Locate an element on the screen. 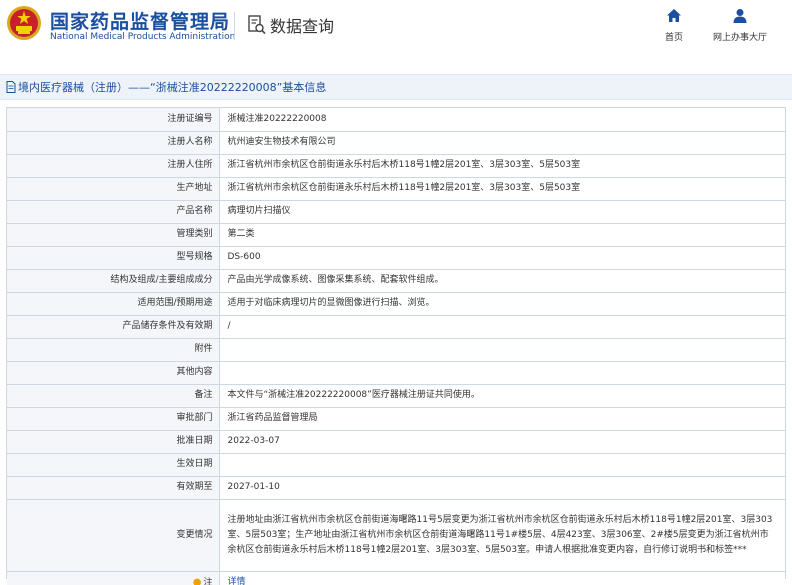 Image resolution: width=792 pixels, height=585 pixels. table-row: 产品名称 病理切片扫描仪 is located at coordinates (396, 212).